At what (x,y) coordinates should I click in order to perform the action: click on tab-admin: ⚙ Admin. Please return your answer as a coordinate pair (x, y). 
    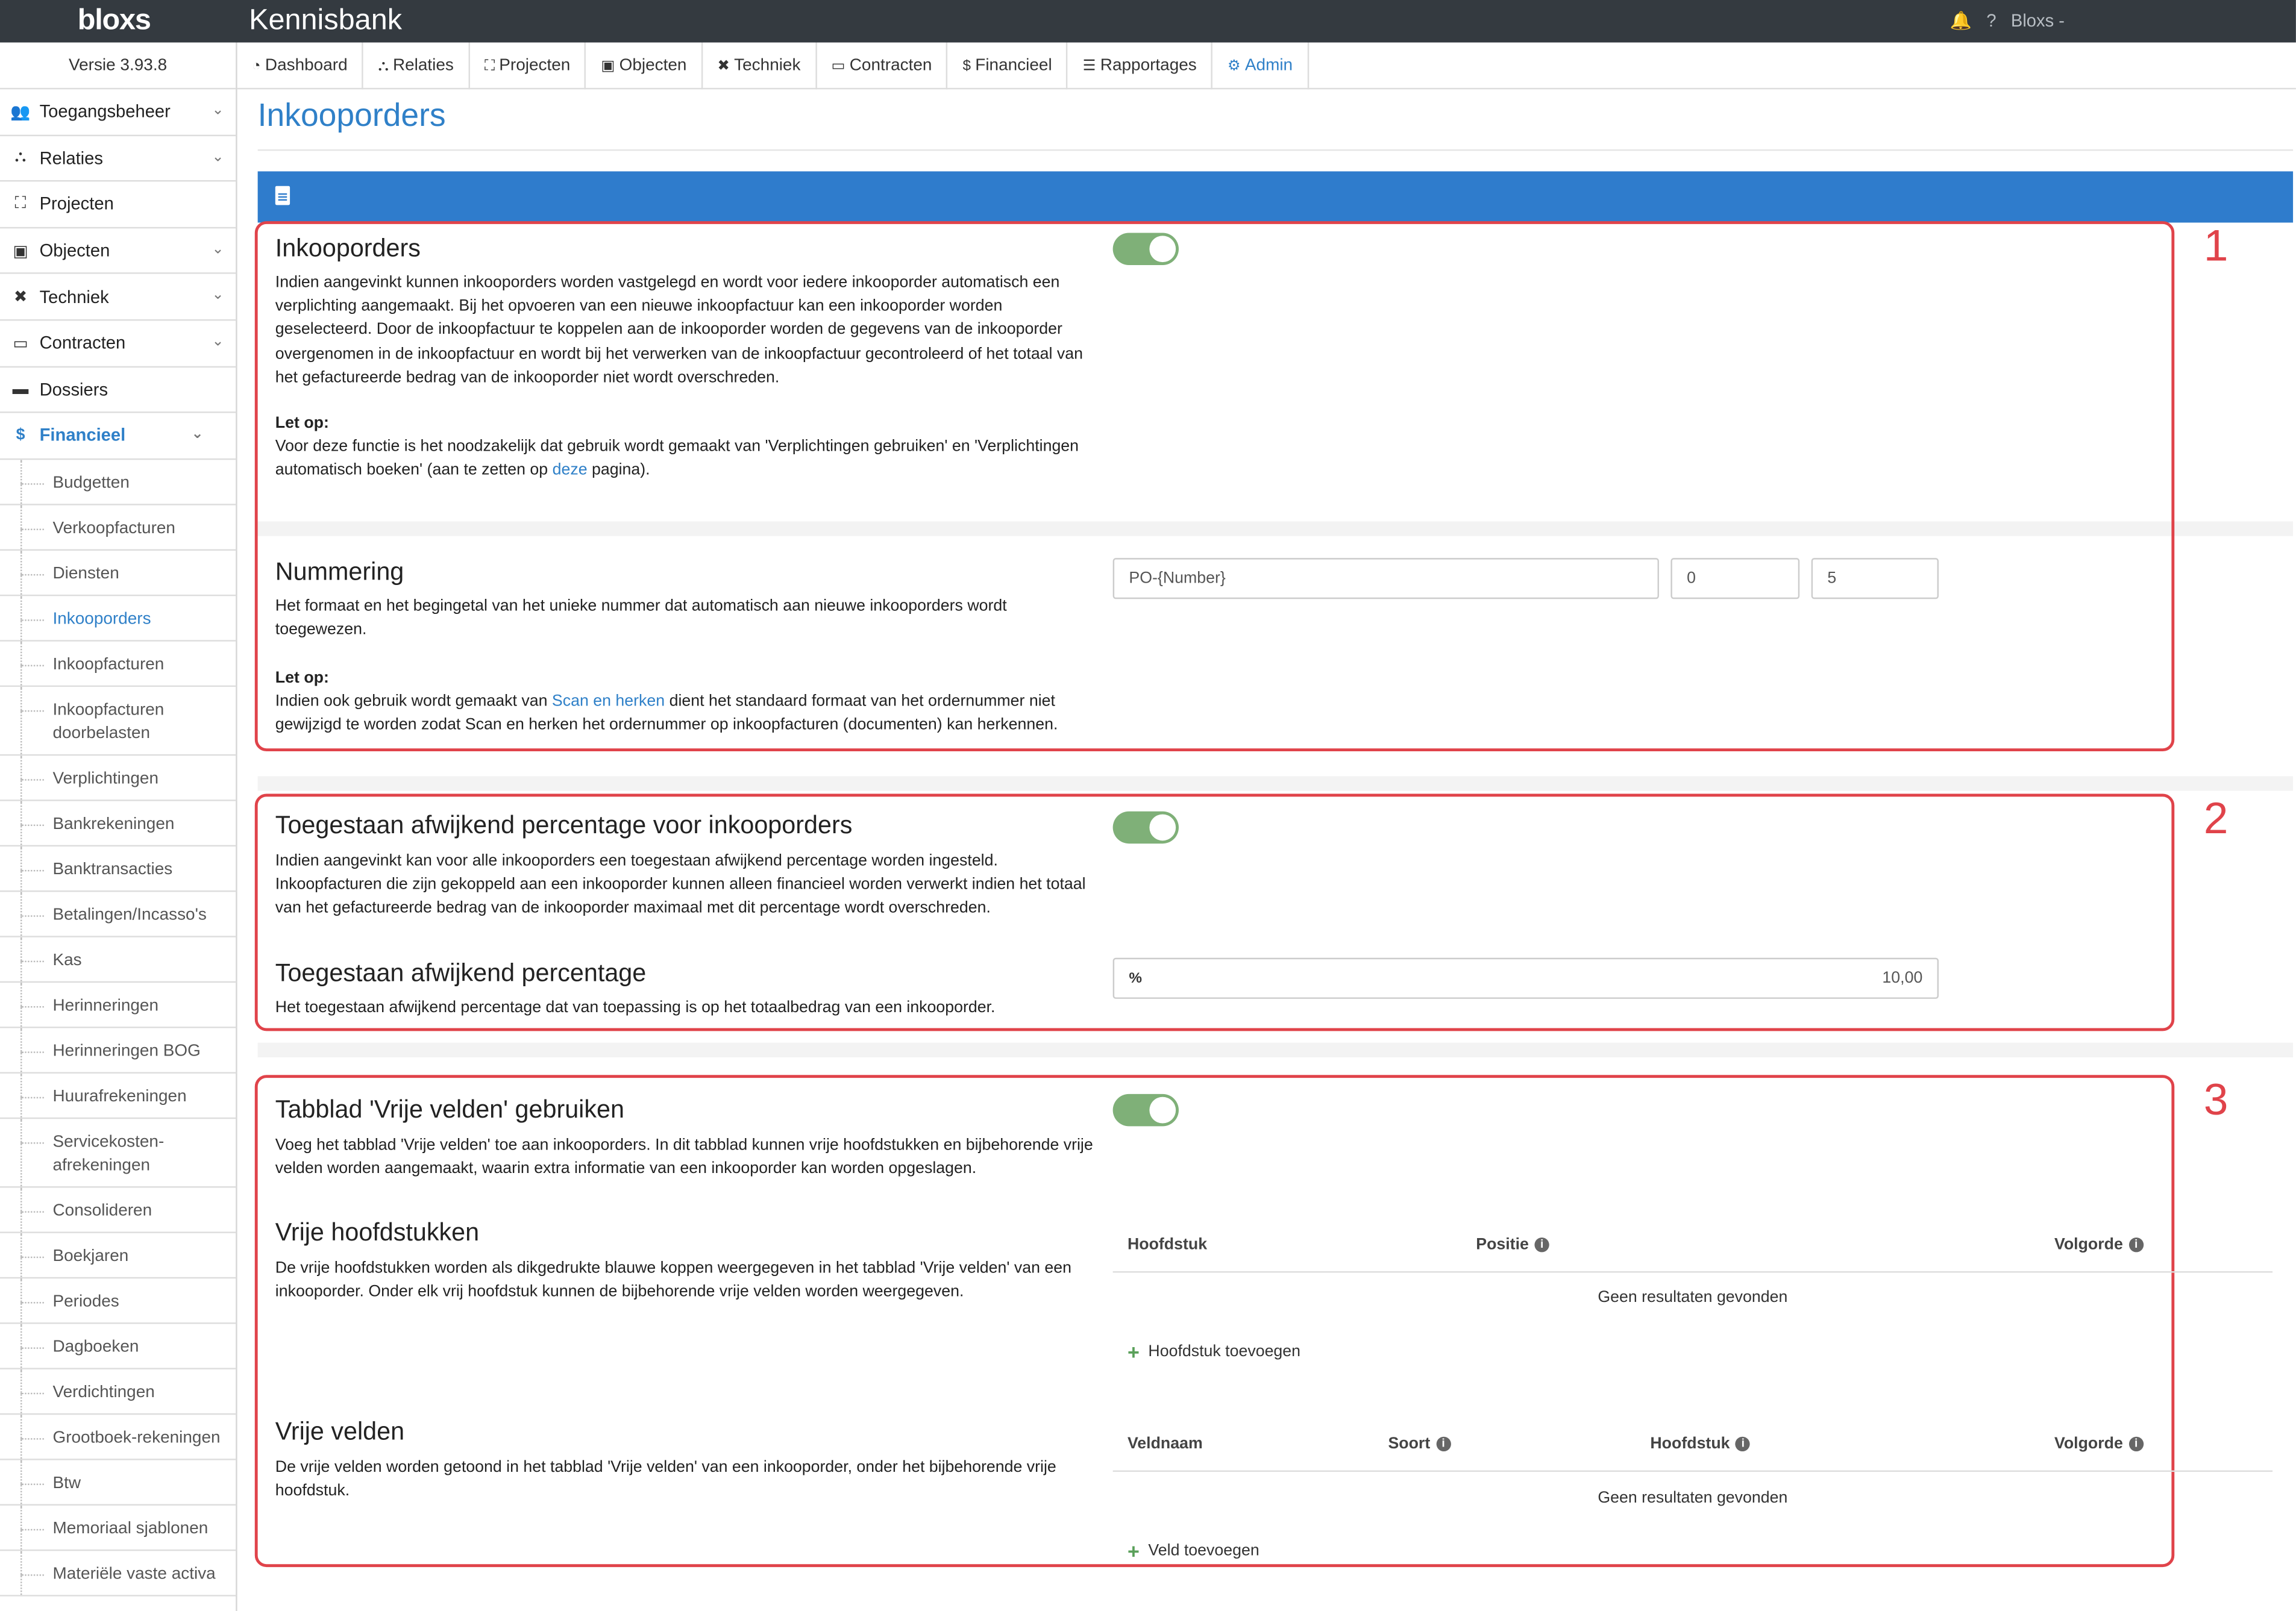
    Looking at the image, I should click on (1261, 66).